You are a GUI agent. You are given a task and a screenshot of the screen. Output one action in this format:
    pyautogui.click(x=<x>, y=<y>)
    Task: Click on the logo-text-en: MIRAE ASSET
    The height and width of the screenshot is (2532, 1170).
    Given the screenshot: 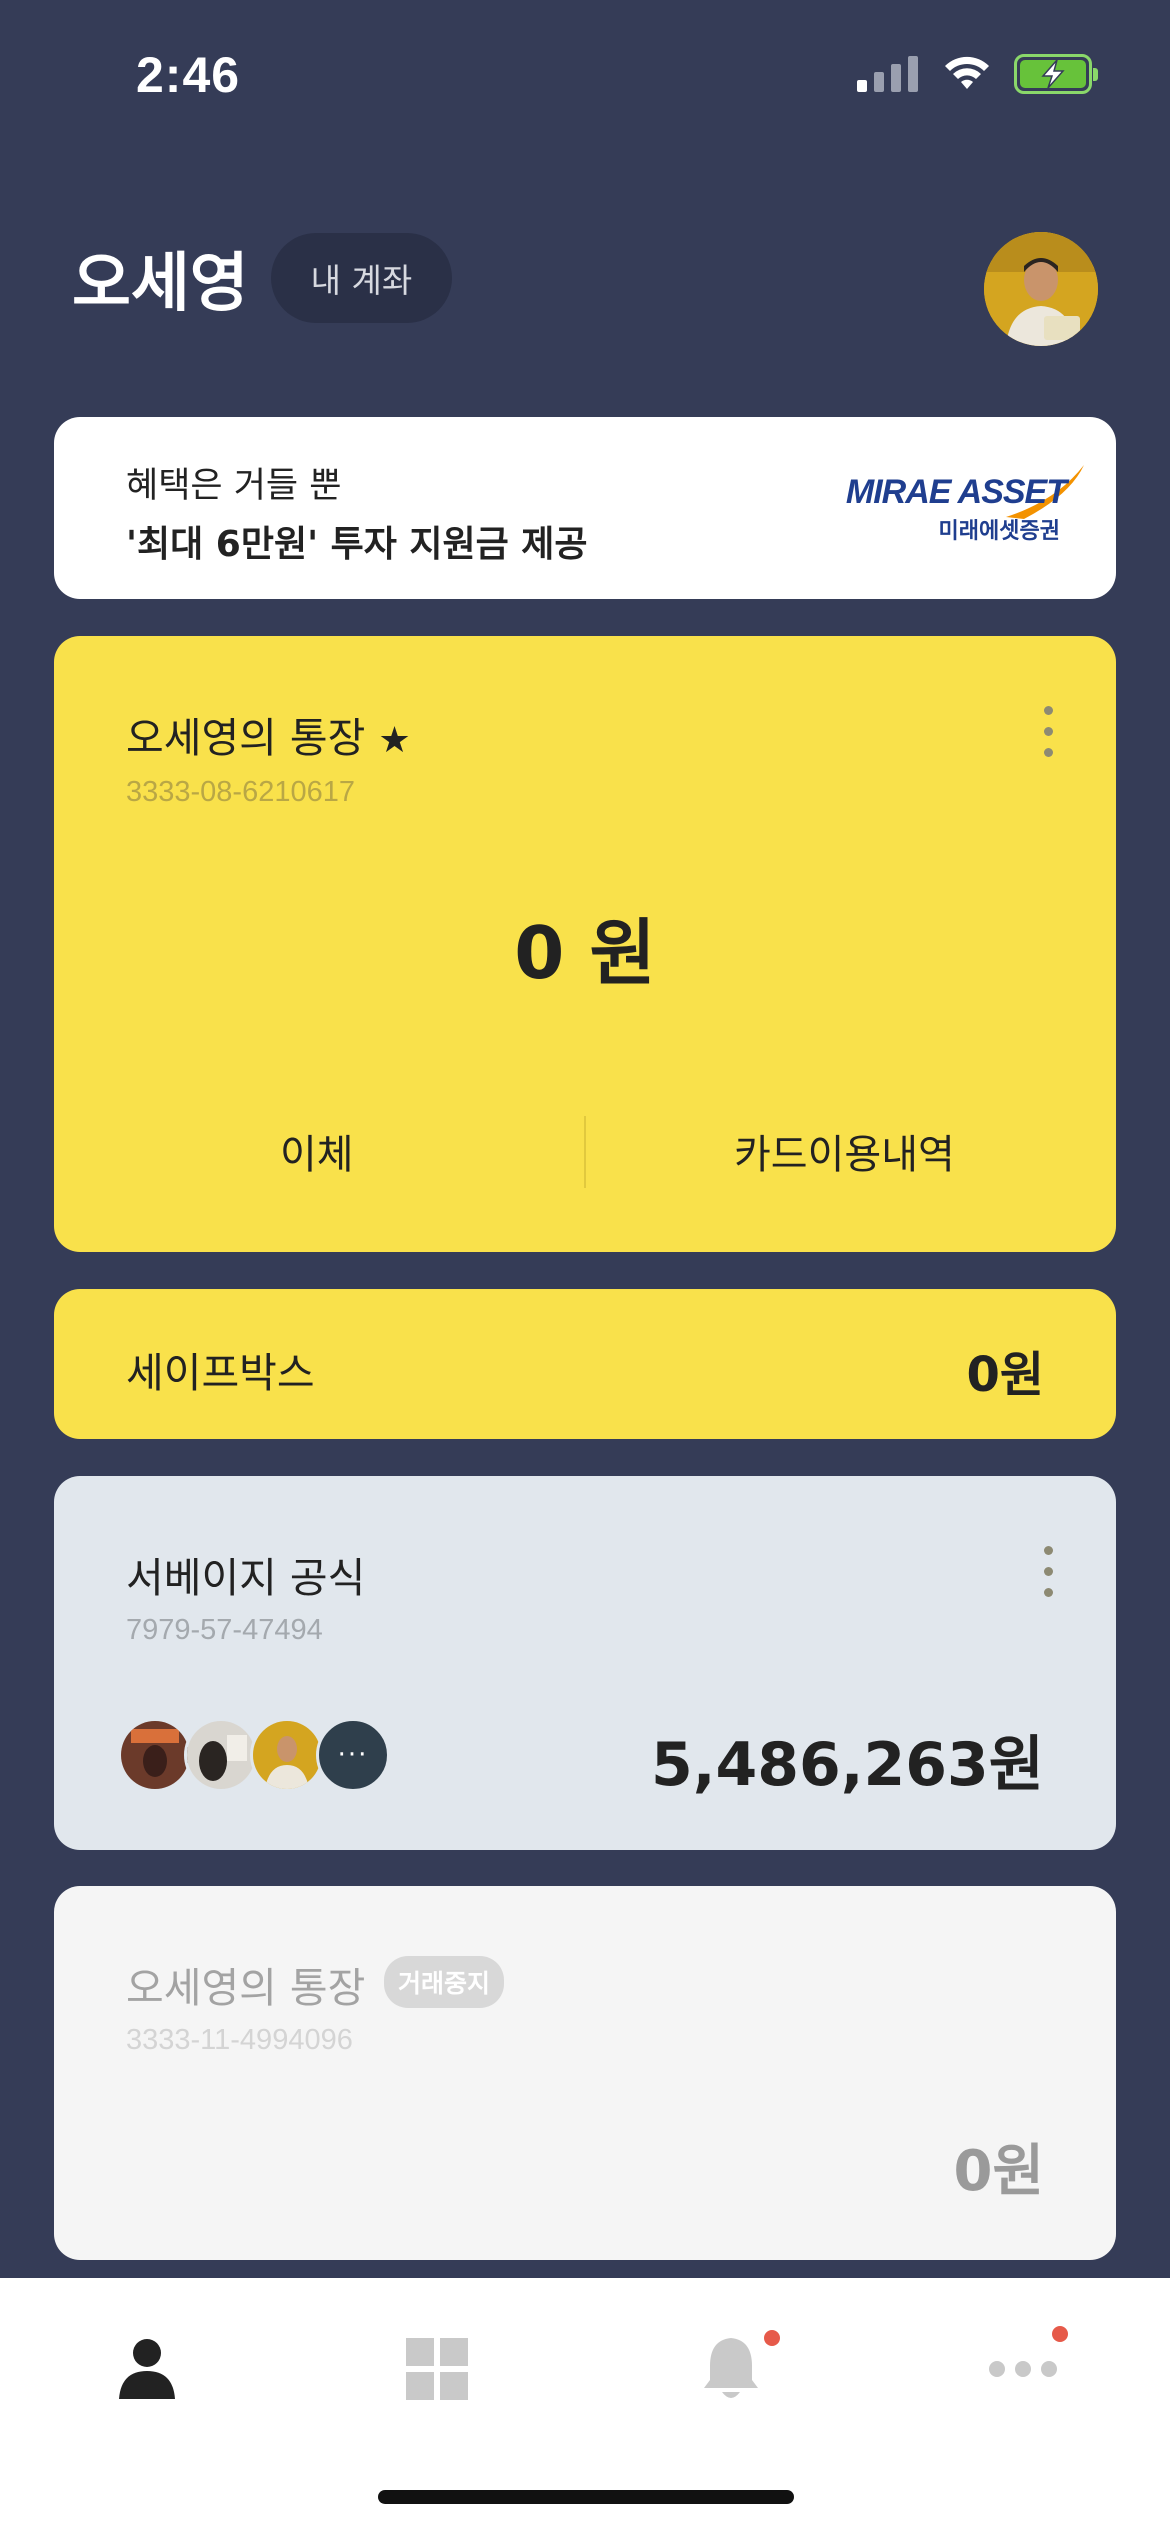 What is the action you would take?
    pyautogui.click(x=956, y=492)
    